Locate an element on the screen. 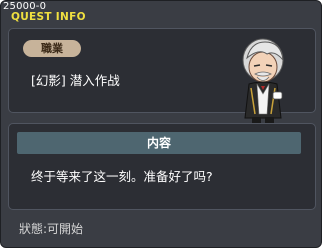 Image resolution: width=322 pixels, height=248 pixels. quest-dialogue-text: 终于等来了这一刻。准备好了吗? is located at coordinates (122, 176).